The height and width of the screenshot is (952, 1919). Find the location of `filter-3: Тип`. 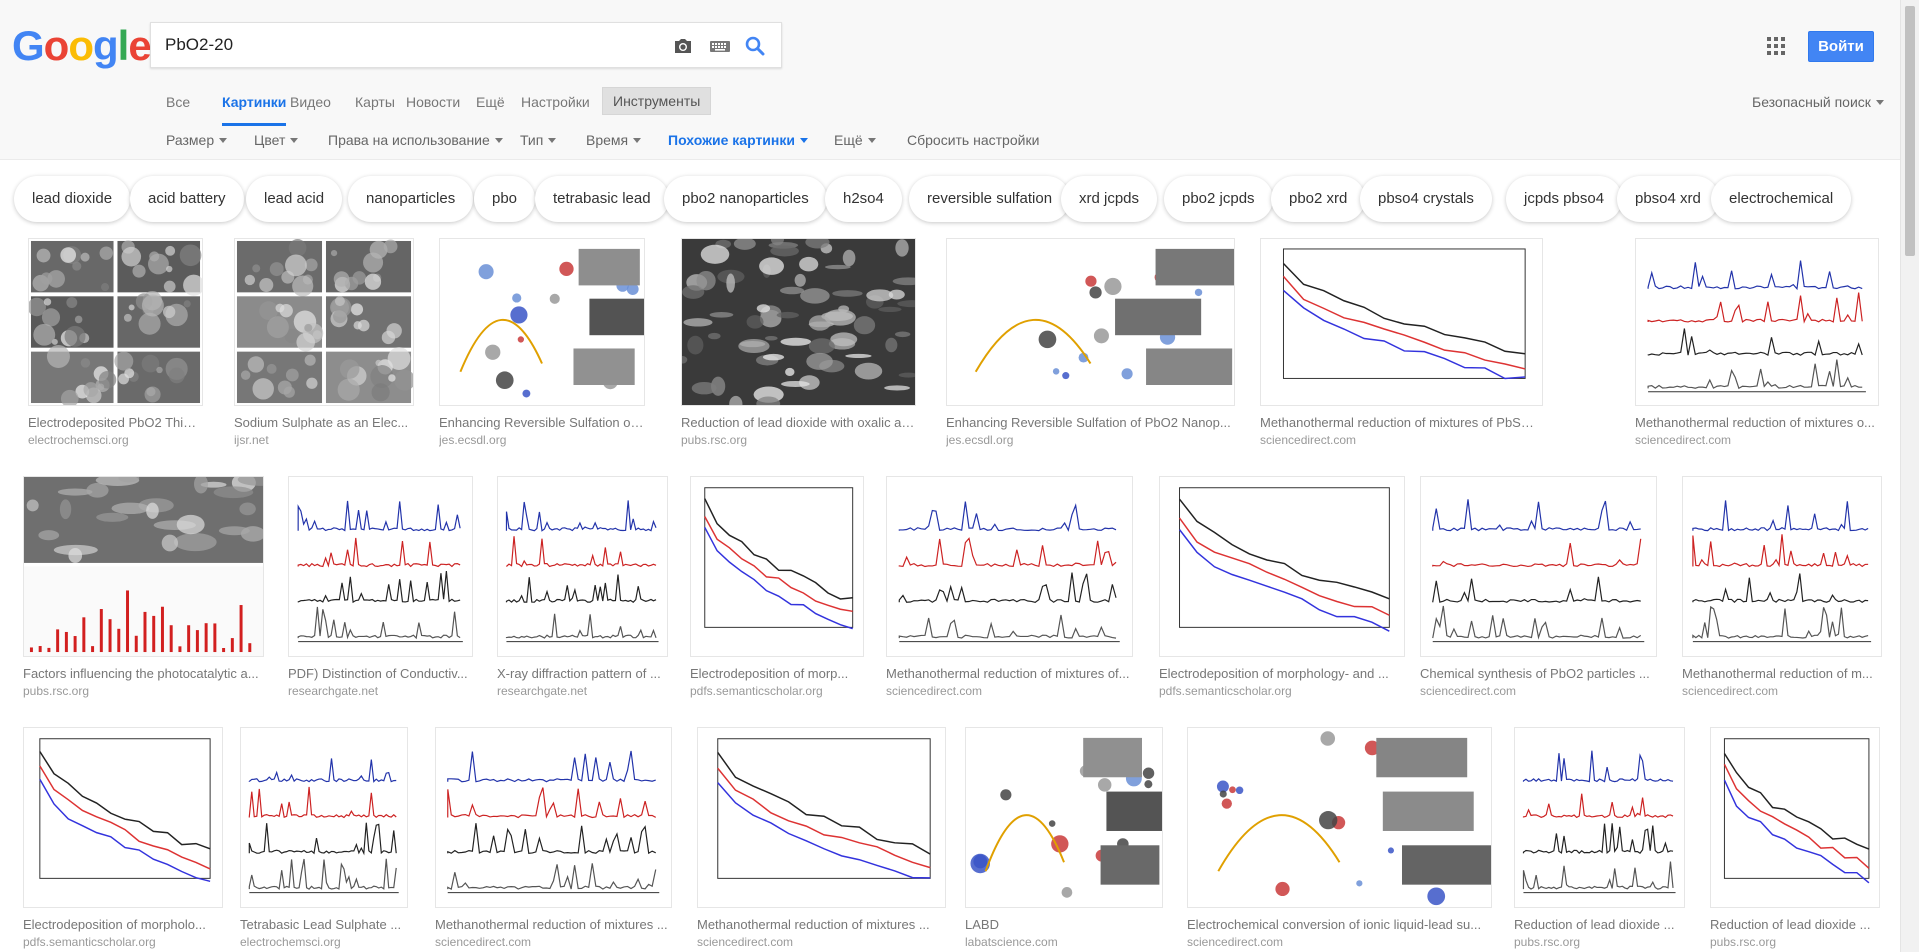

filter-3: Тип is located at coordinates (538, 140).